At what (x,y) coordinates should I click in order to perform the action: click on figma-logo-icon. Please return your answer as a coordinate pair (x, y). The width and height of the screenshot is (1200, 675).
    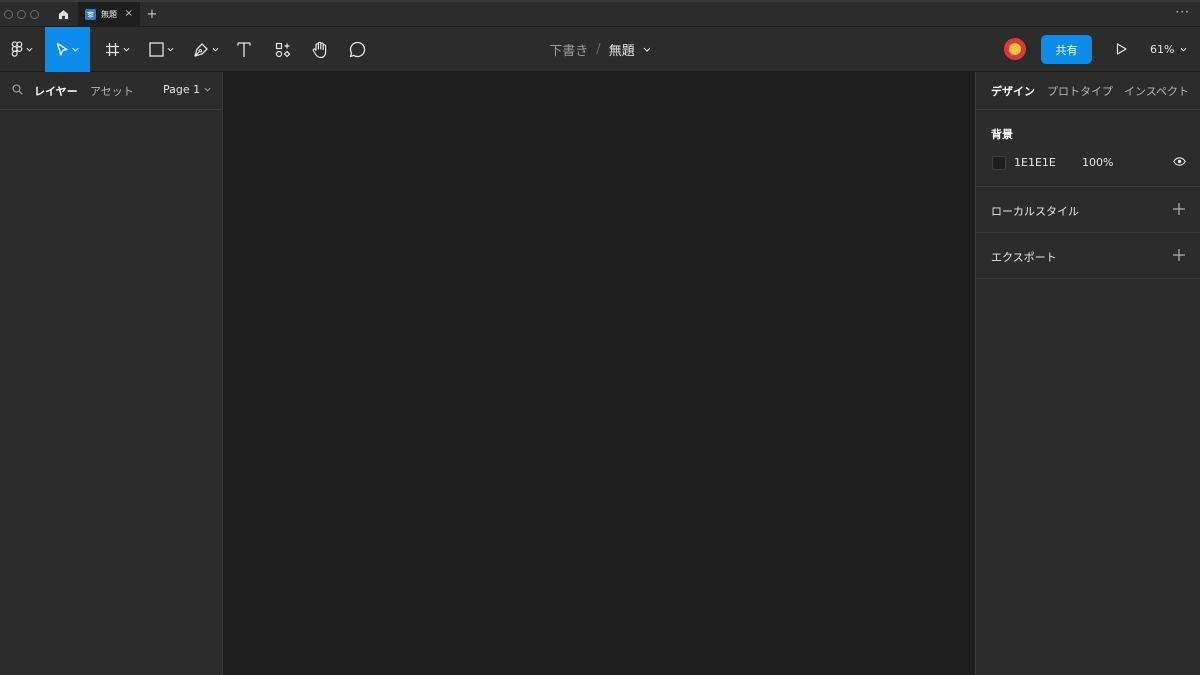
    Looking at the image, I should click on (17, 49).